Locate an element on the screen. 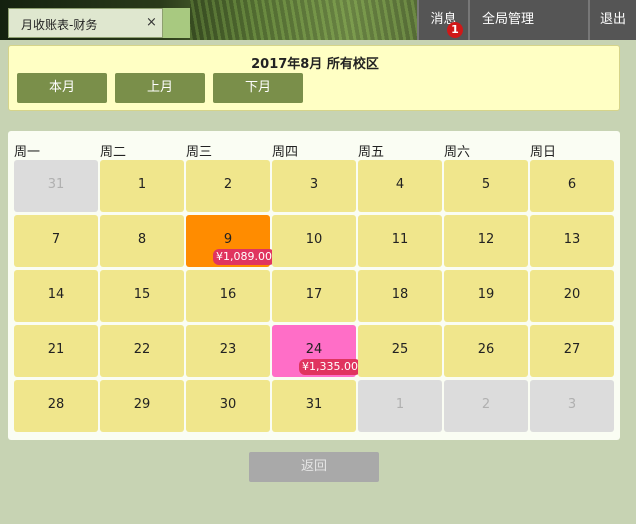 The height and width of the screenshot is (524, 636). day-number: 10 is located at coordinates (314, 239).